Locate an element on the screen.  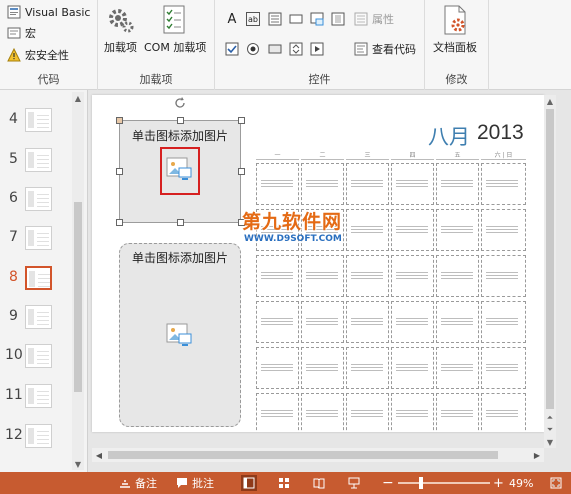
zoom-slider-thumb is located at coordinates (421, 483).